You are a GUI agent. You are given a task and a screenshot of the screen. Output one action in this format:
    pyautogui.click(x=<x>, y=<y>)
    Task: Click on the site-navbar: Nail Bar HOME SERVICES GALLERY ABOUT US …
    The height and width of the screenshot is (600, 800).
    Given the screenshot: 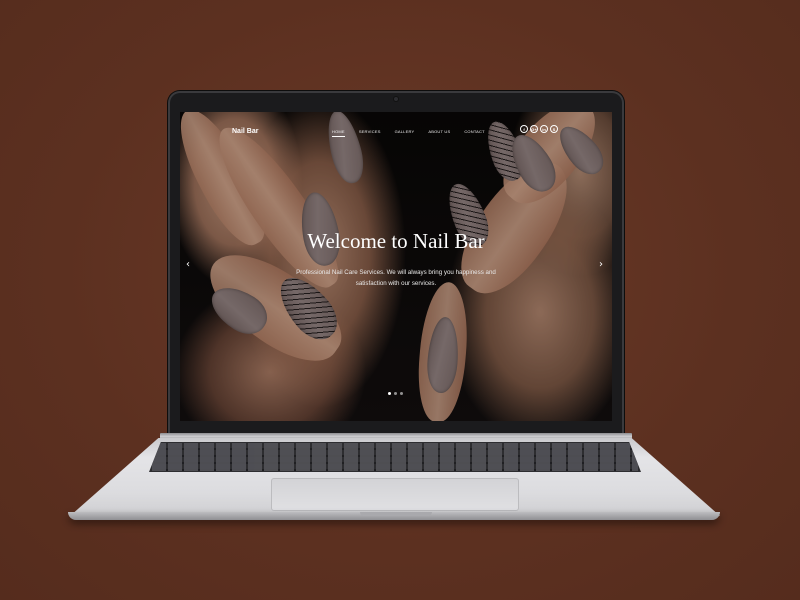 What is the action you would take?
    pyautogui.click(x=396, y=130)
    